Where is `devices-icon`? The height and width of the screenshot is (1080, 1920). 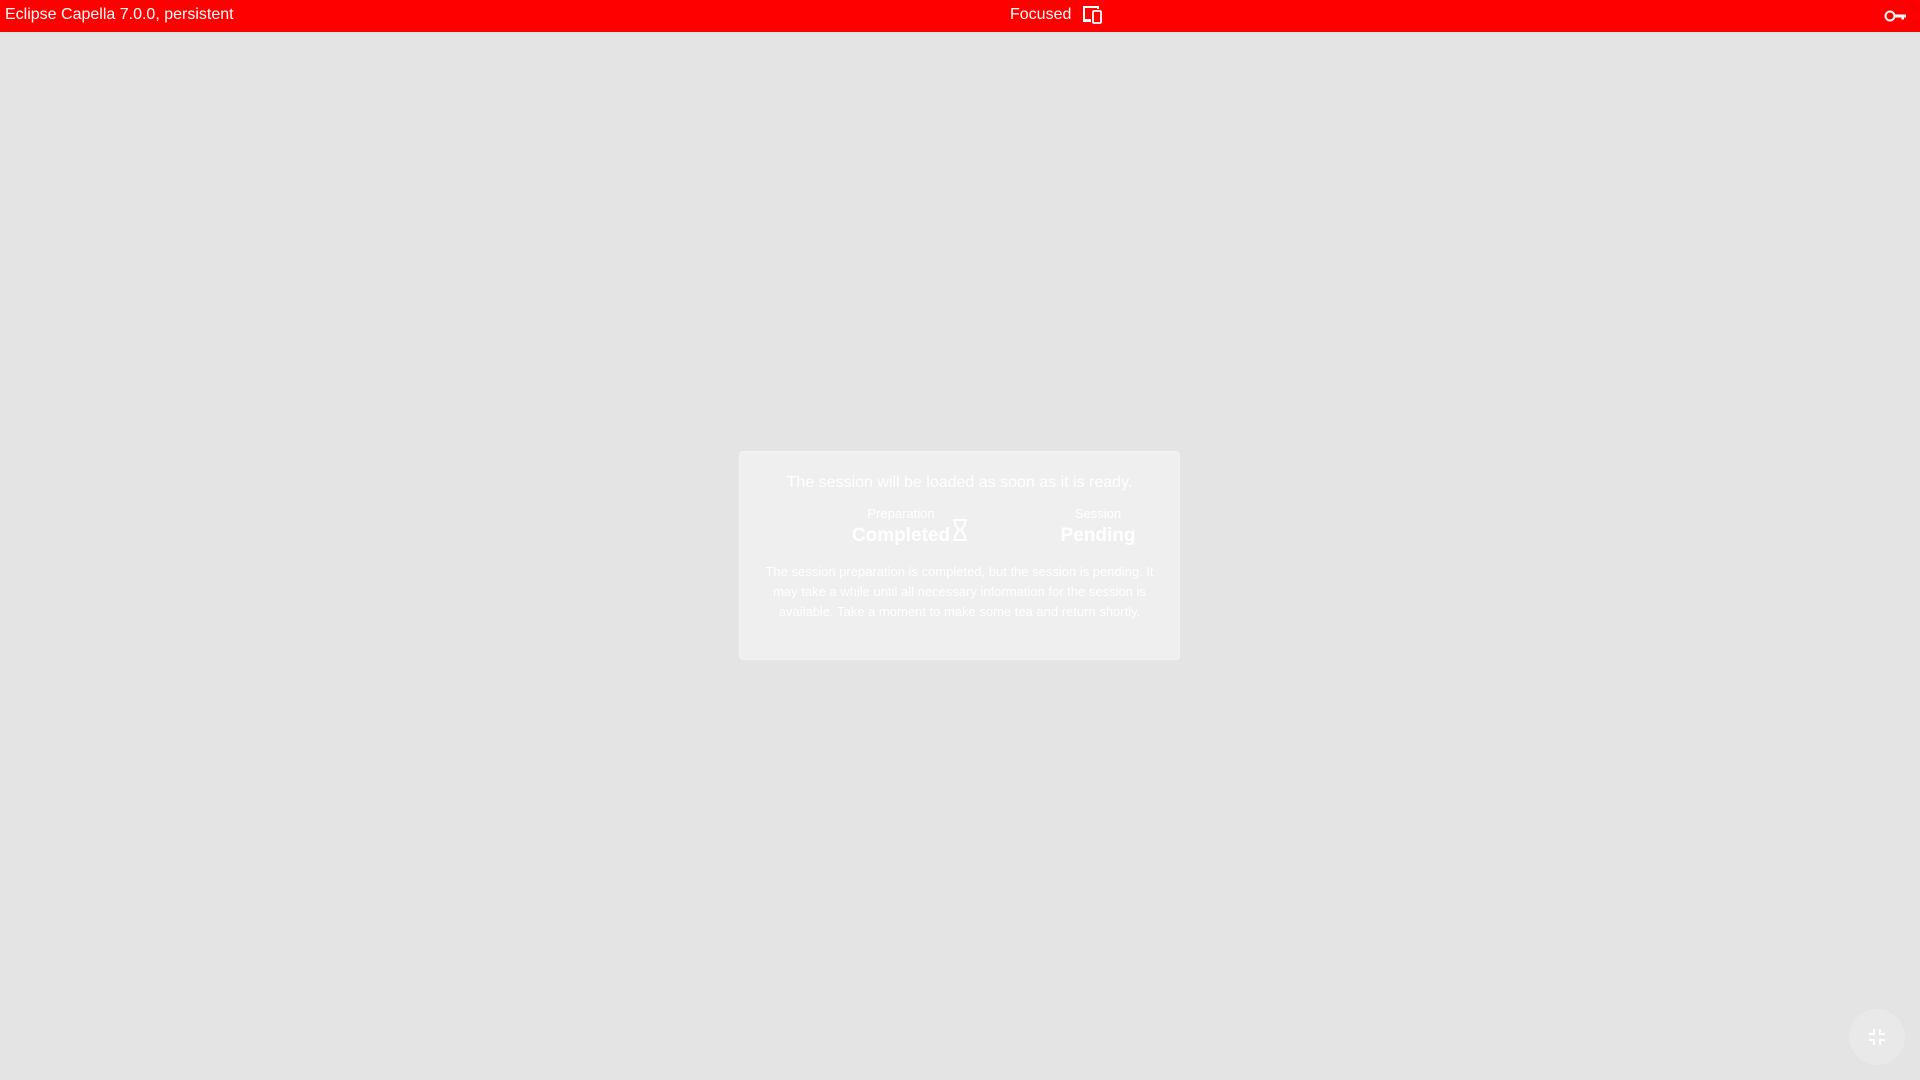
devices-icon is located at coordinates (1093, 15).